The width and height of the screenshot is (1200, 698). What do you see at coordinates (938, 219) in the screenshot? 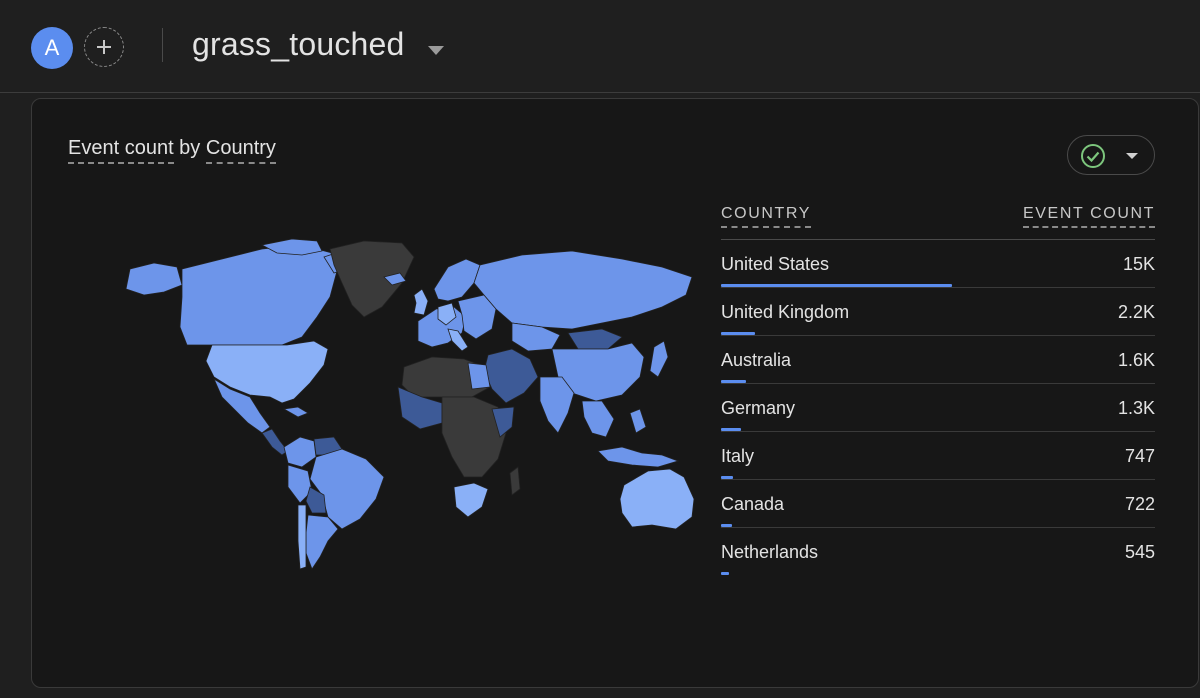
I see `table-header: COUNTRY EVENT COUNT` at bounding box center [938, 219].